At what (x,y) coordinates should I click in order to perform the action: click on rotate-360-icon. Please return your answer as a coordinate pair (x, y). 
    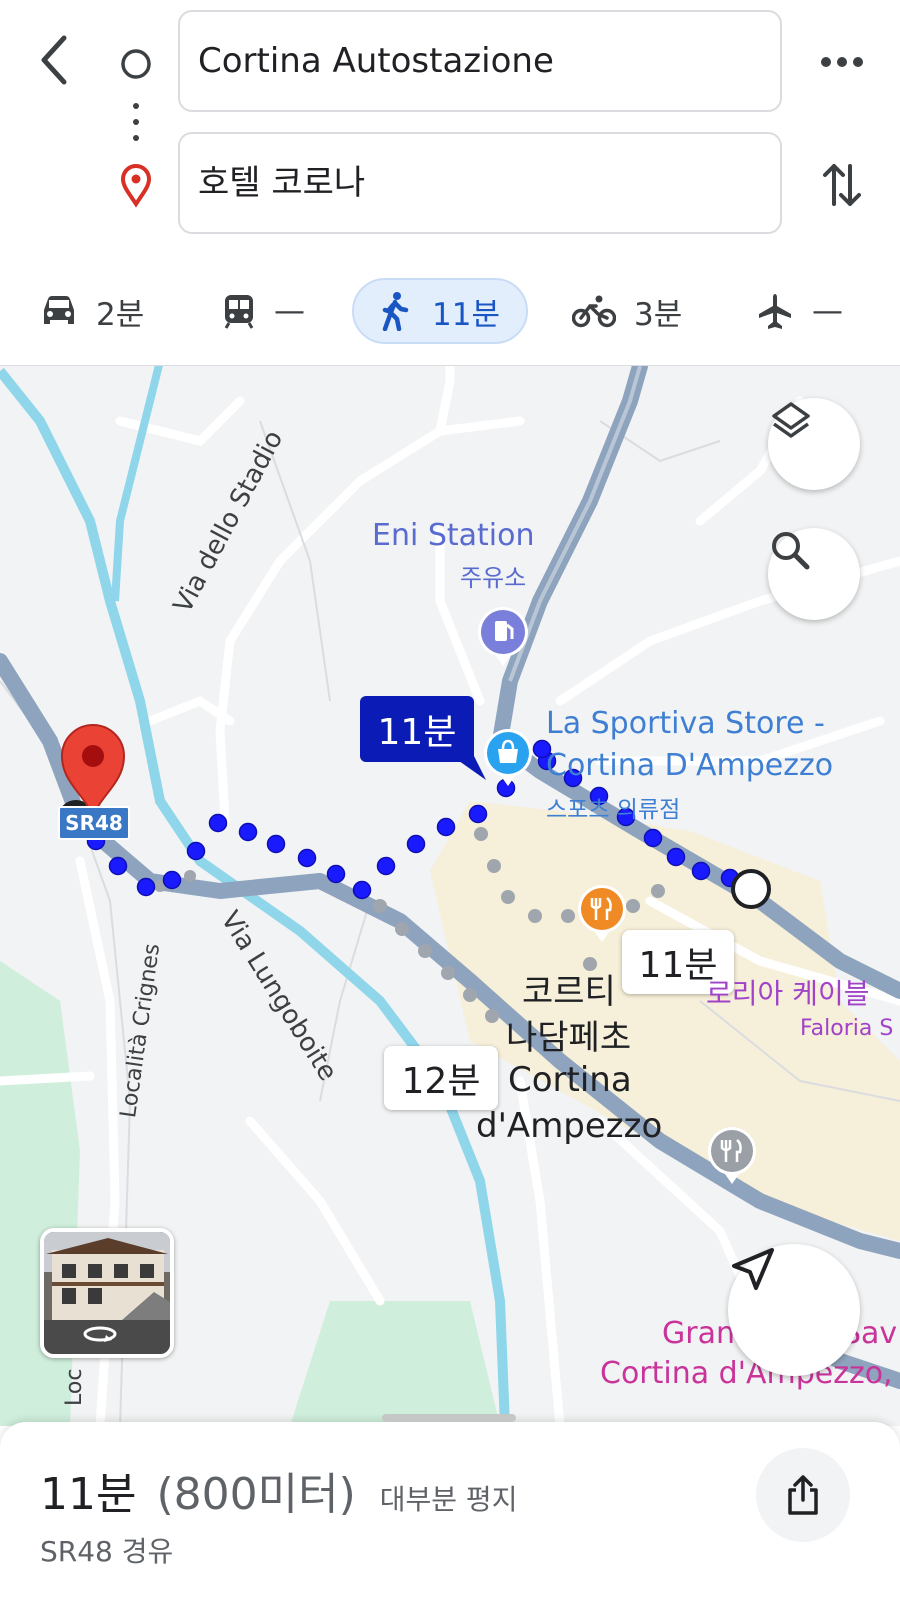
    Looking at the image, I should click on (100, 1334).